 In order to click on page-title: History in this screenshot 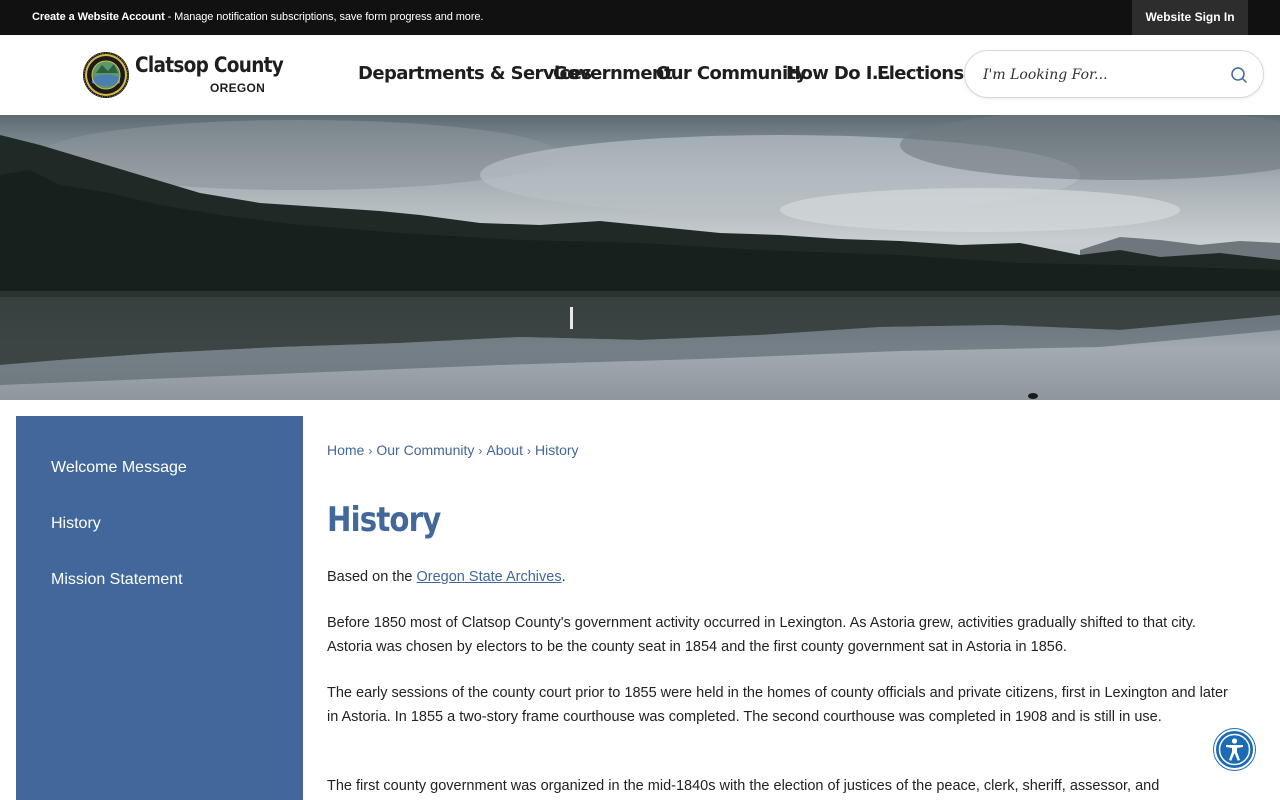, I will do `click(384, 520)`.